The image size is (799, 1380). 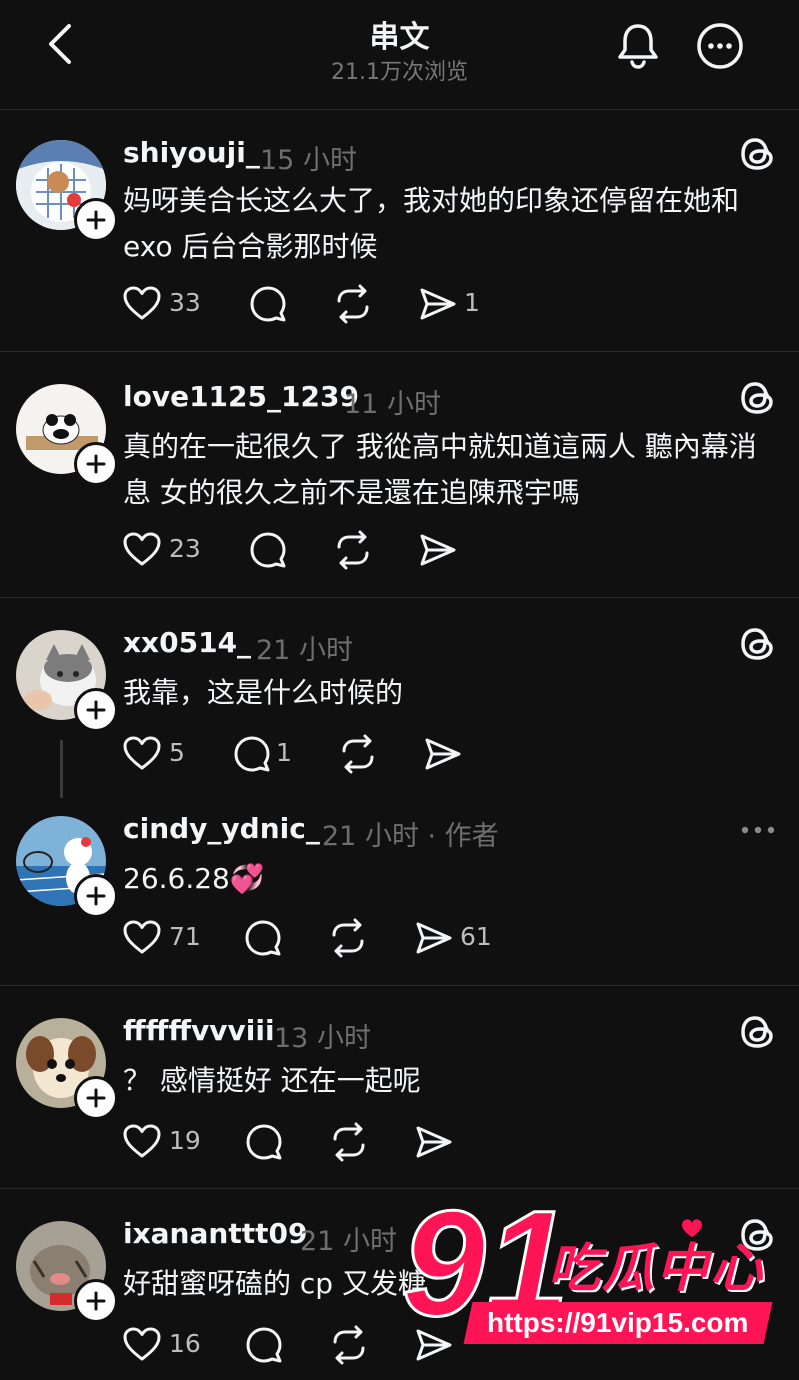 I want to click on more-circle-icon, so click(x=720, y=46).